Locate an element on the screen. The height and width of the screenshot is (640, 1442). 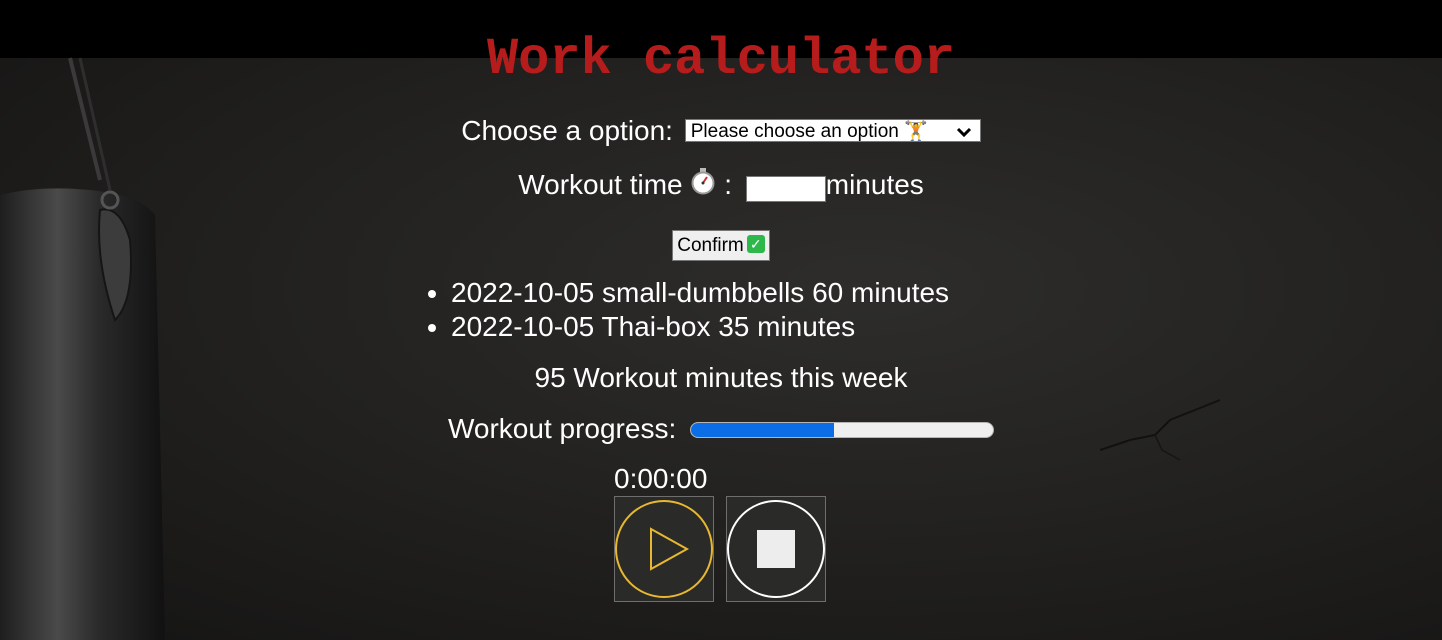
workout-option-select: Please choose an option 🏋 is located at coordinates (832, 131).